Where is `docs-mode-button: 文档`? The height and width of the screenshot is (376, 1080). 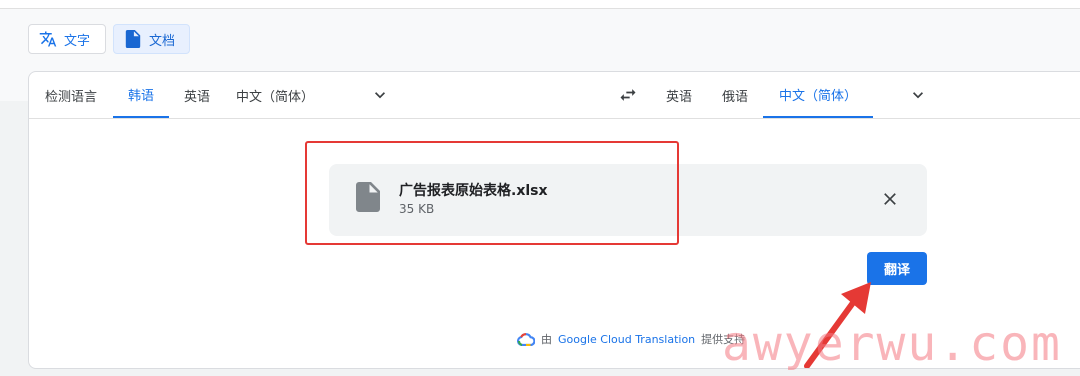 docs-mode-button: 文档 is located at coordinates (151, 39).